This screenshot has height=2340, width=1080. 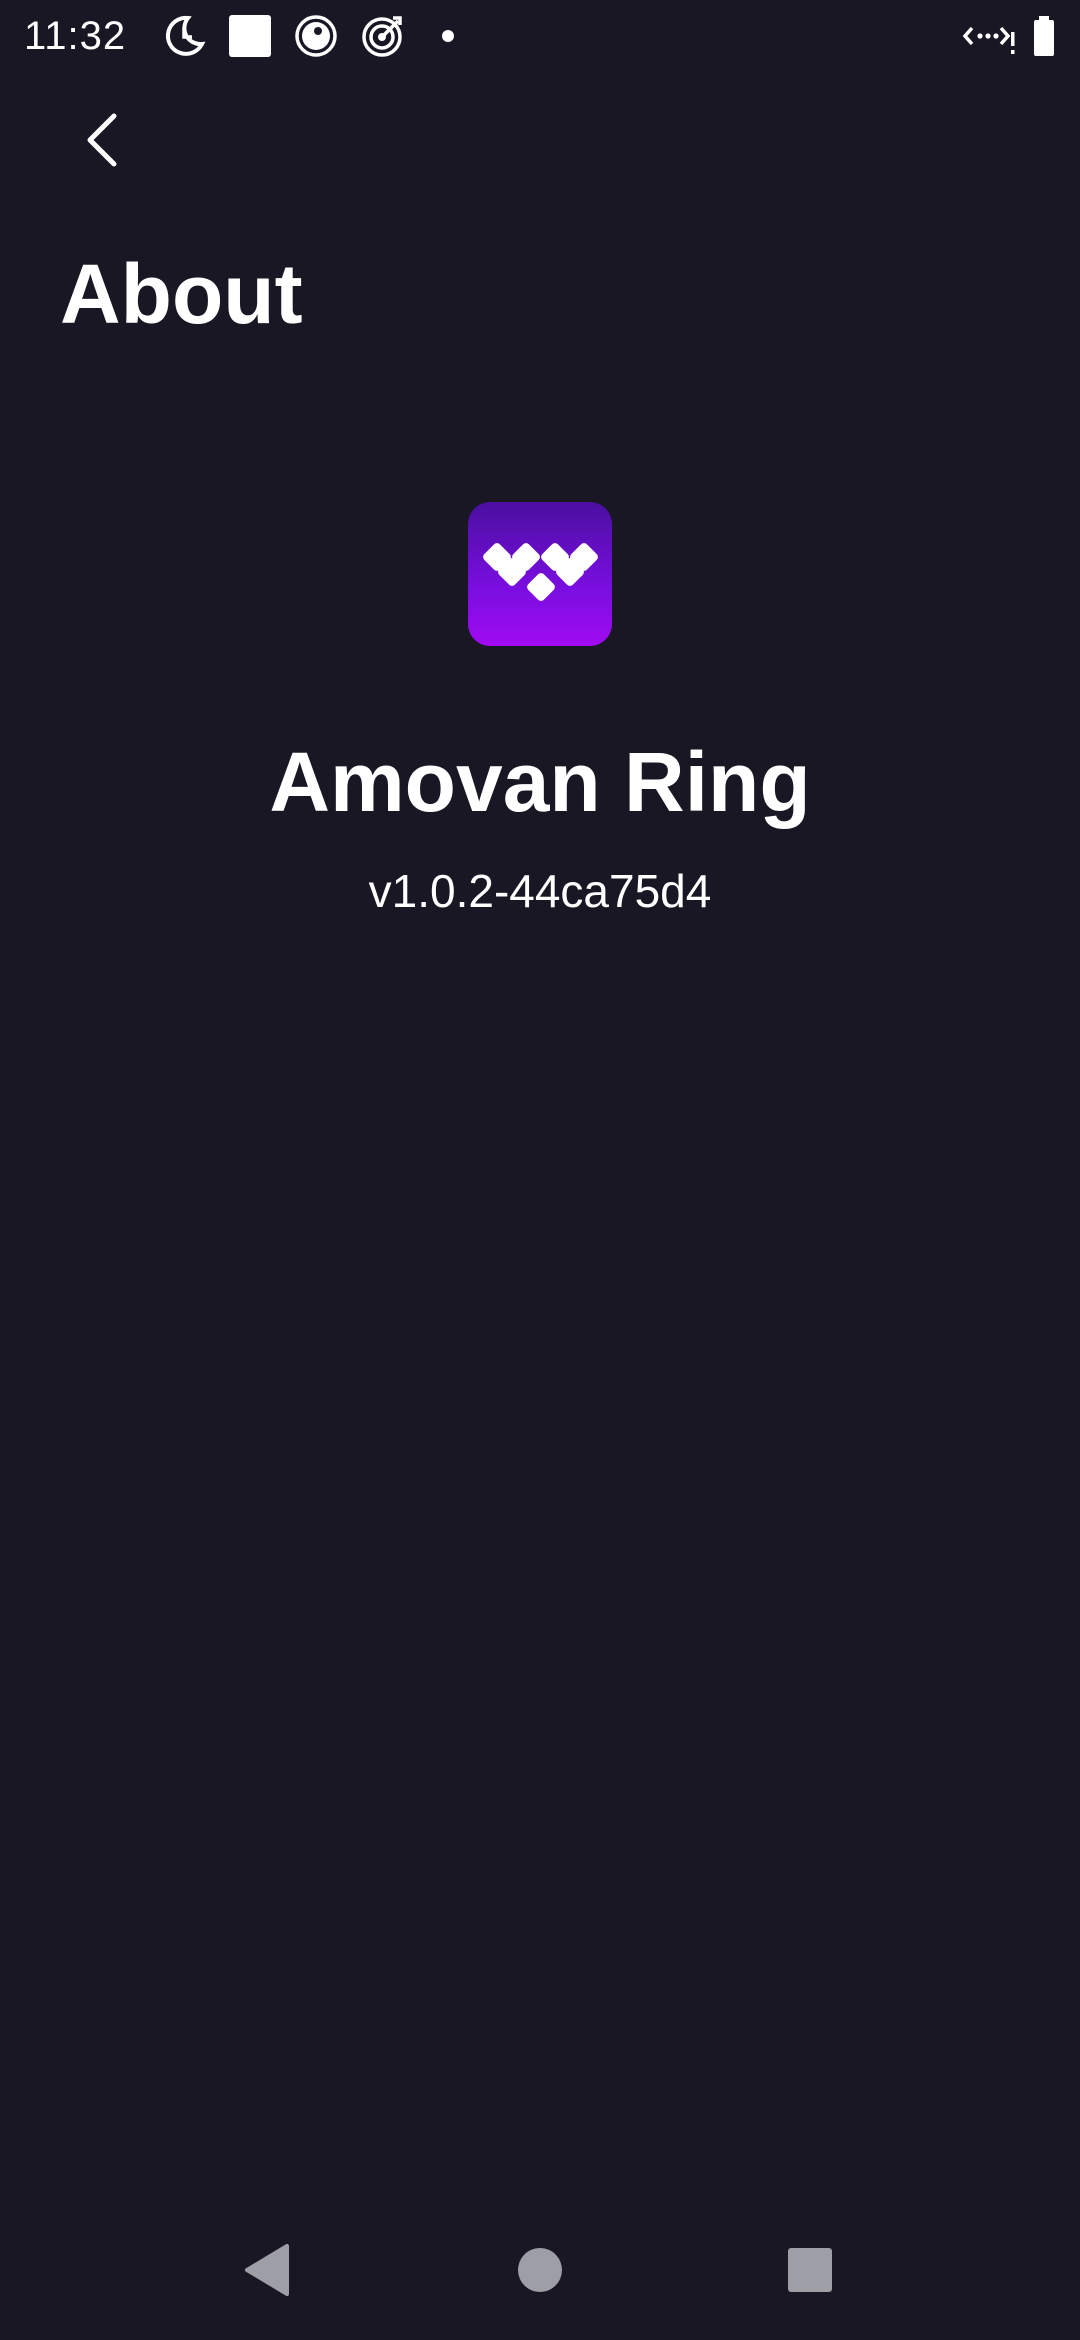 What do you see at coordinates (540, 36) in the screenshot?
I see `status-bar: 11:32` at bounding box center [540, 36].